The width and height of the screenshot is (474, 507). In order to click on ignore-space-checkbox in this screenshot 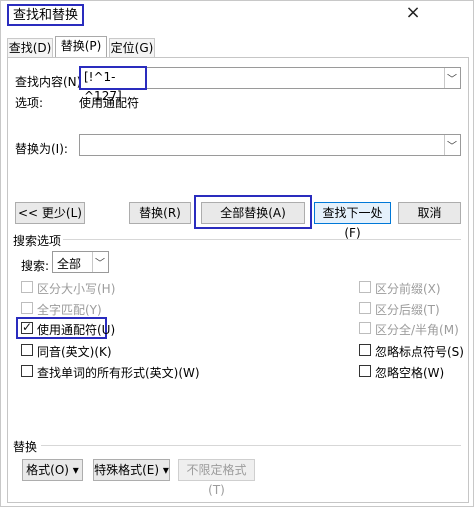, I will do `click(365, 371)`.